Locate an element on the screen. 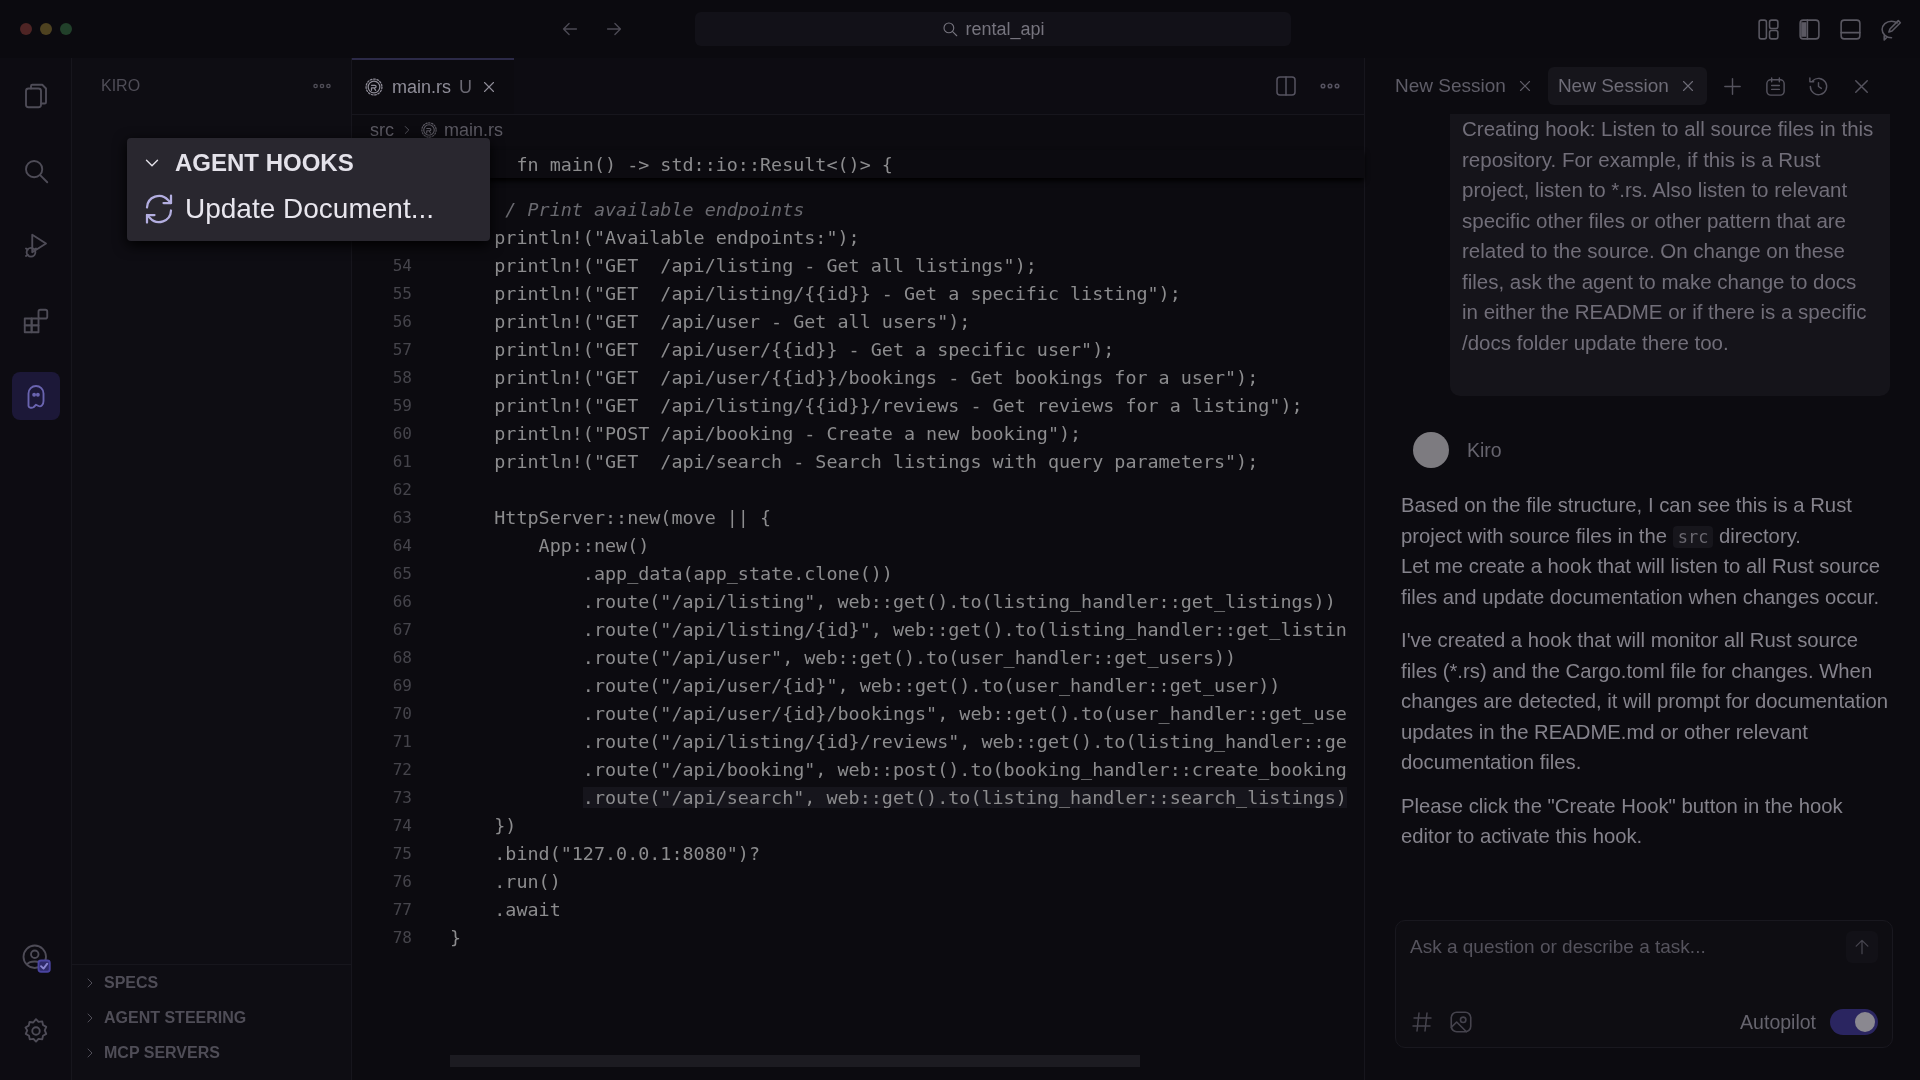 The width and height of the screenshot is (1920, 1080). hash-icon is located at coordinates (1422, 1022).